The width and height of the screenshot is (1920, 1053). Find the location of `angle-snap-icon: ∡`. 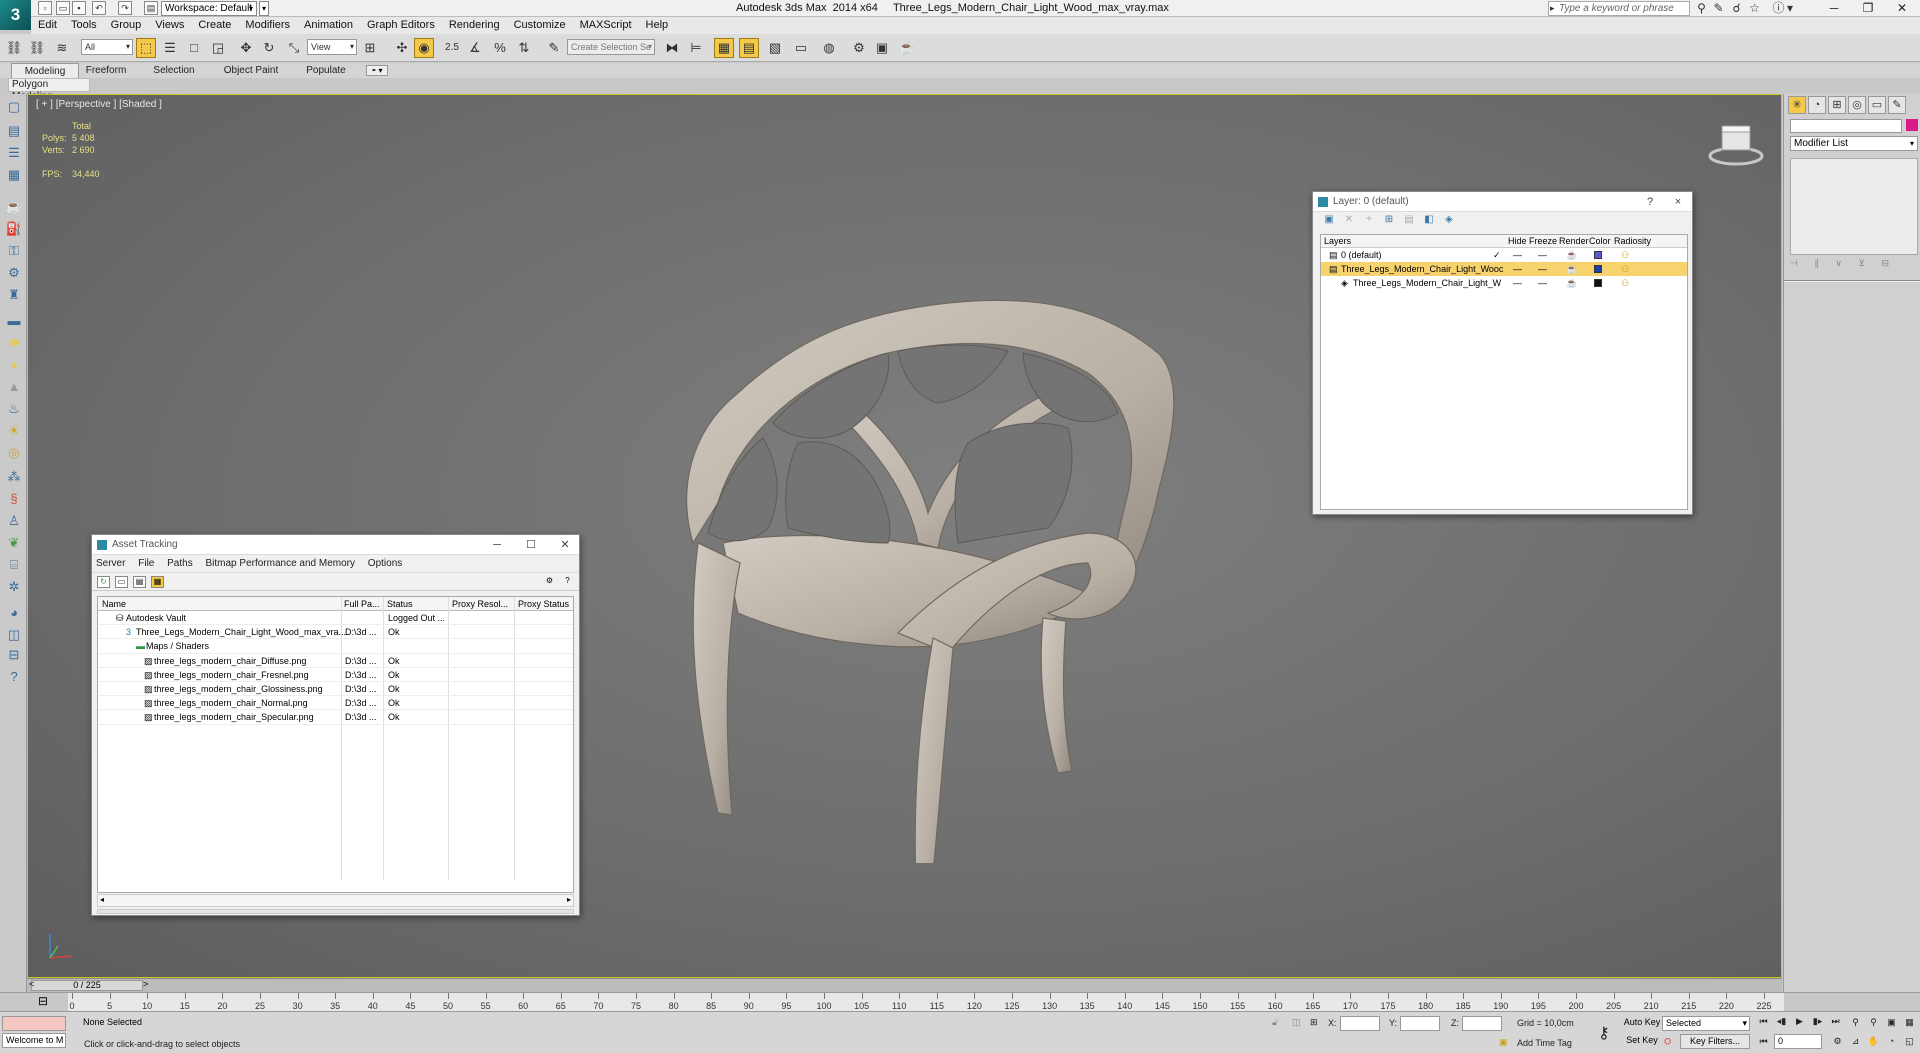

angle-snap-icon: ∡ is located at coordinates (475, 48).